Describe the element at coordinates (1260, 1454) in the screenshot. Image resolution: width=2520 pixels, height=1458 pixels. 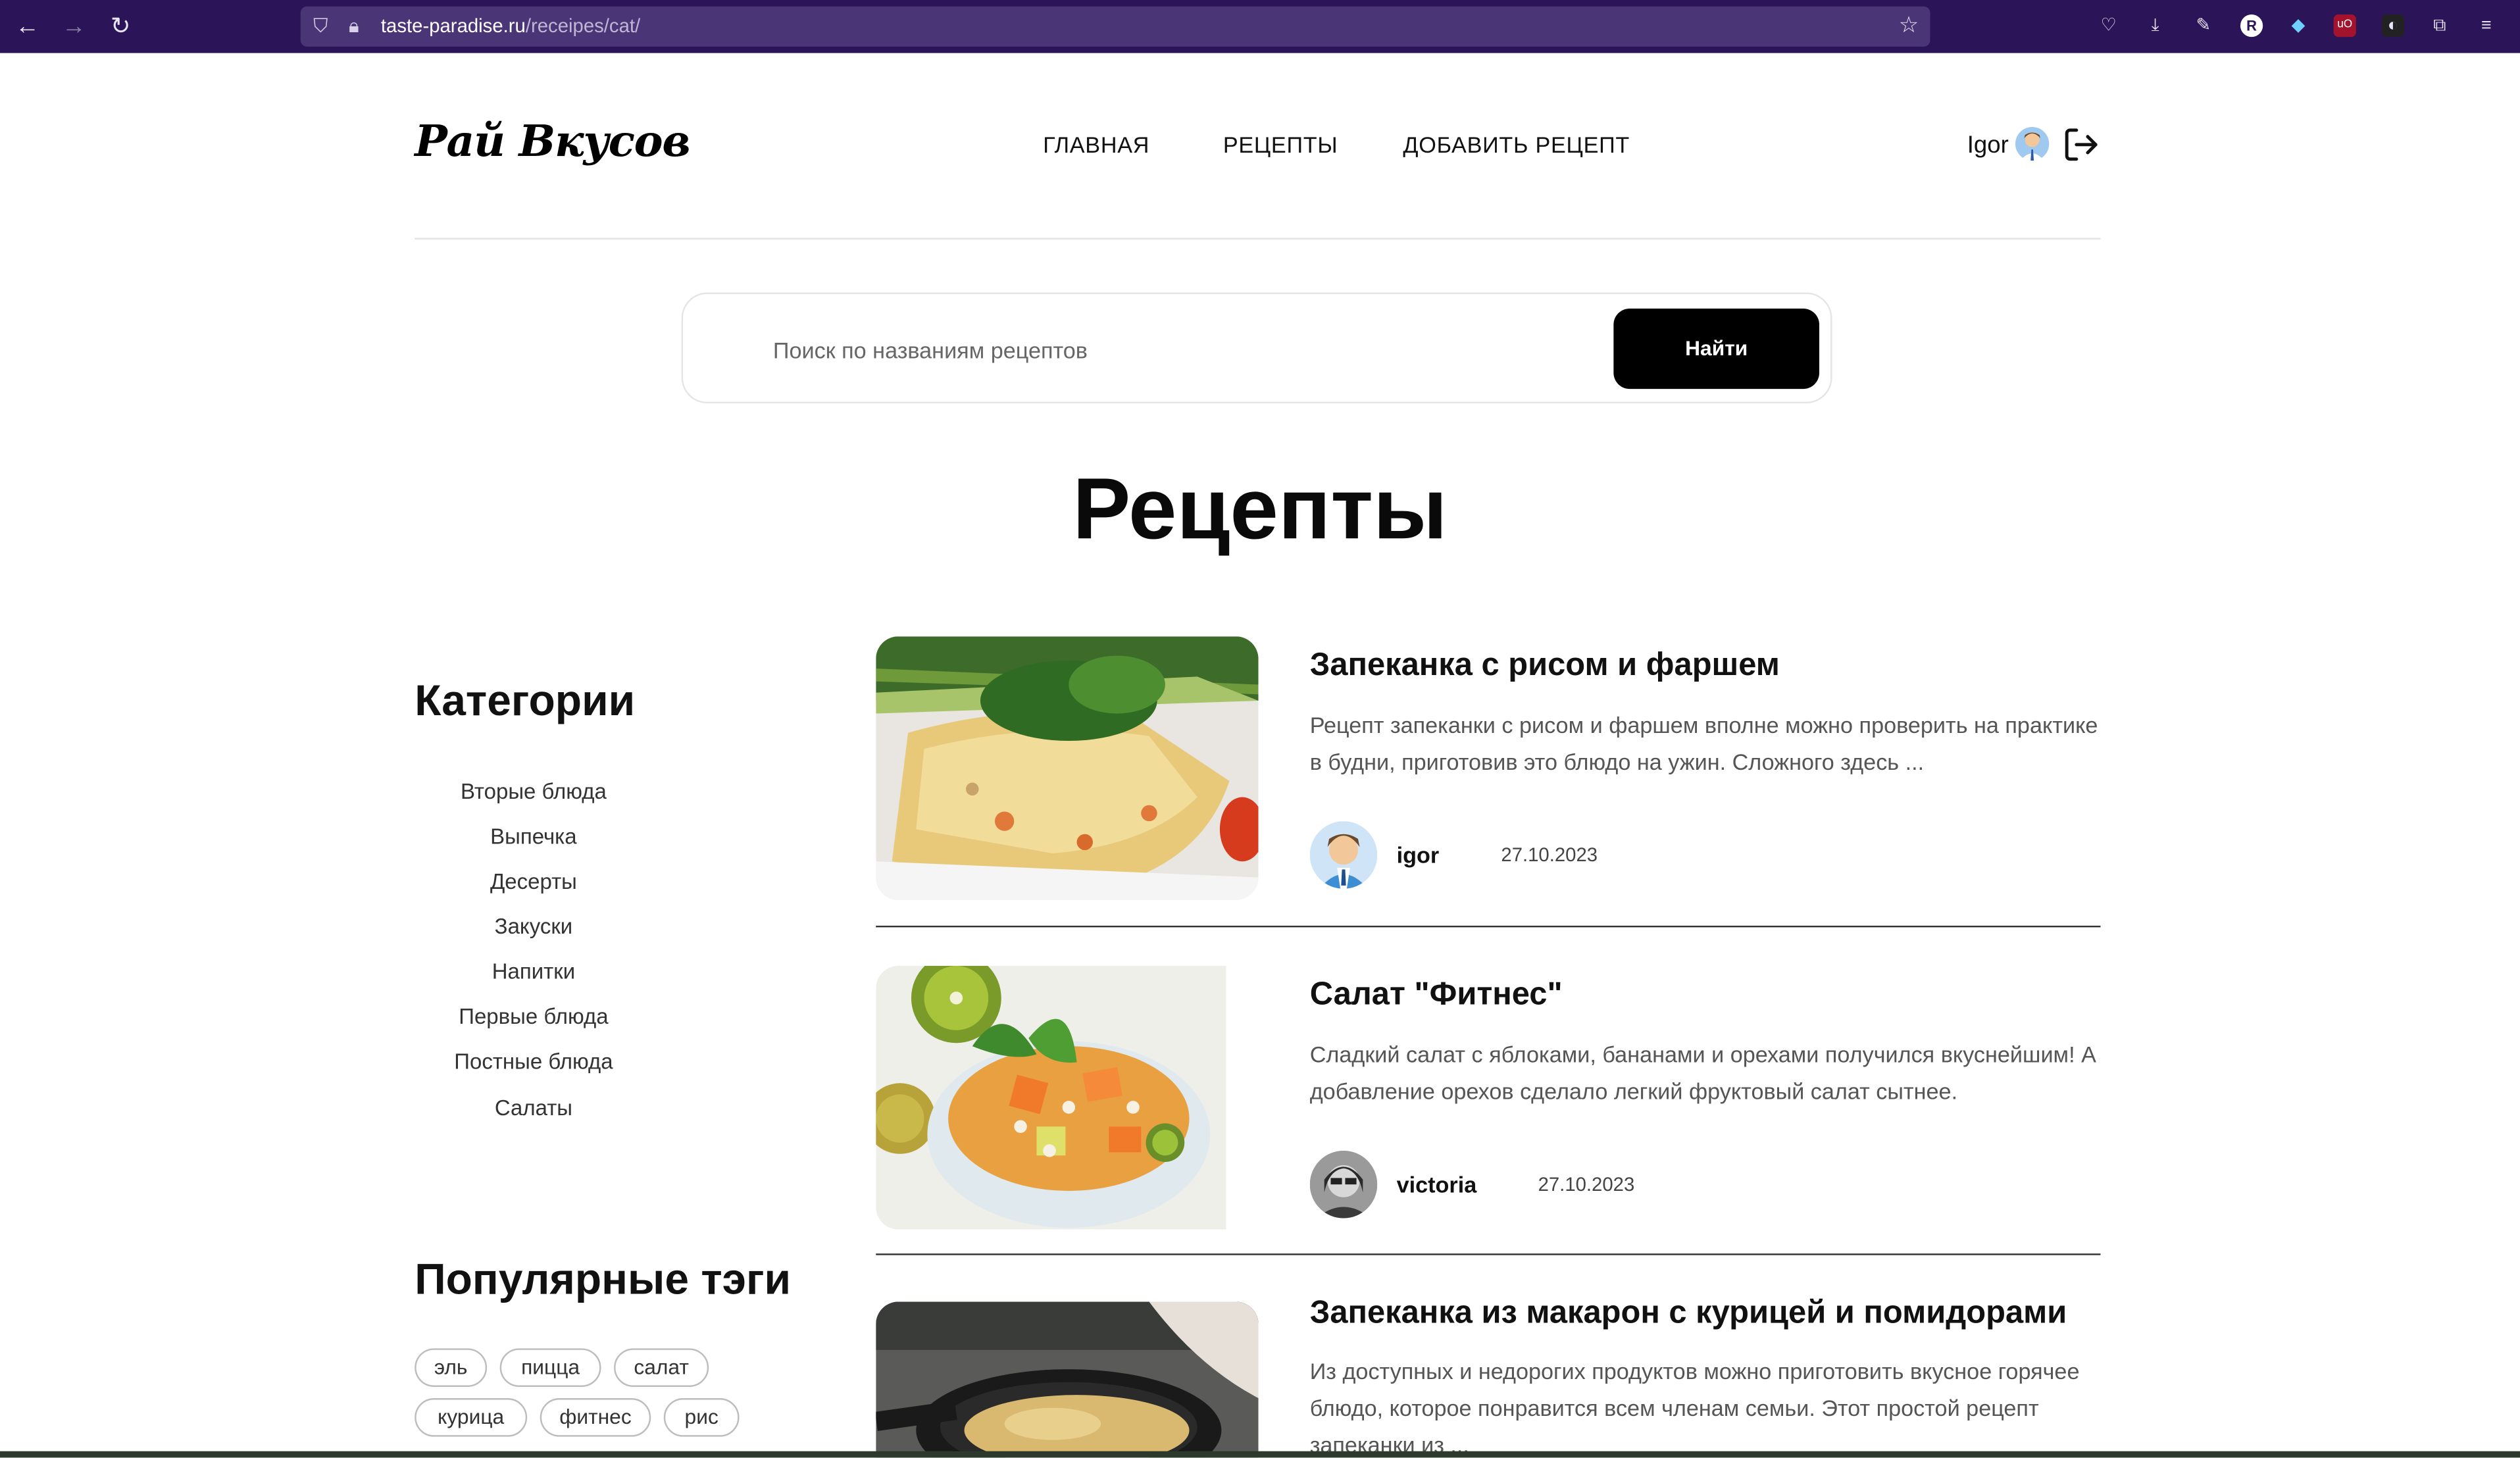
I see `window-bottom-edge` at that location.